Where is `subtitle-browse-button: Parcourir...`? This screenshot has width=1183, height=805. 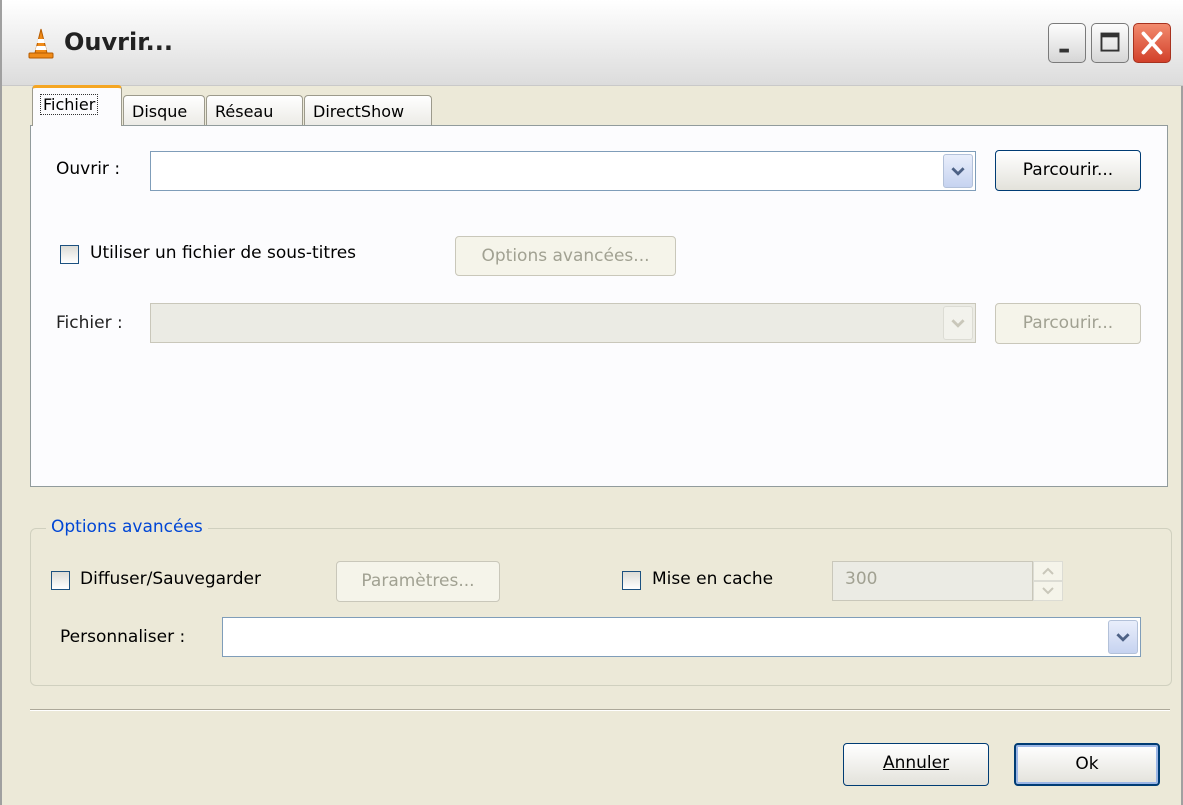 subtitle-browse-button: Parcourir... is located at coordinates (1068, 323).